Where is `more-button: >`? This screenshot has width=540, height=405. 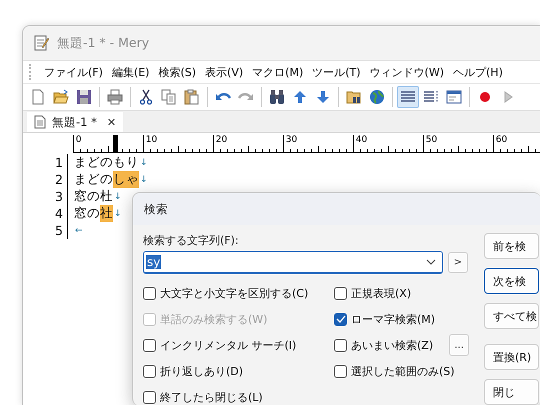 more-button: > is located at coordinates (458, 262).